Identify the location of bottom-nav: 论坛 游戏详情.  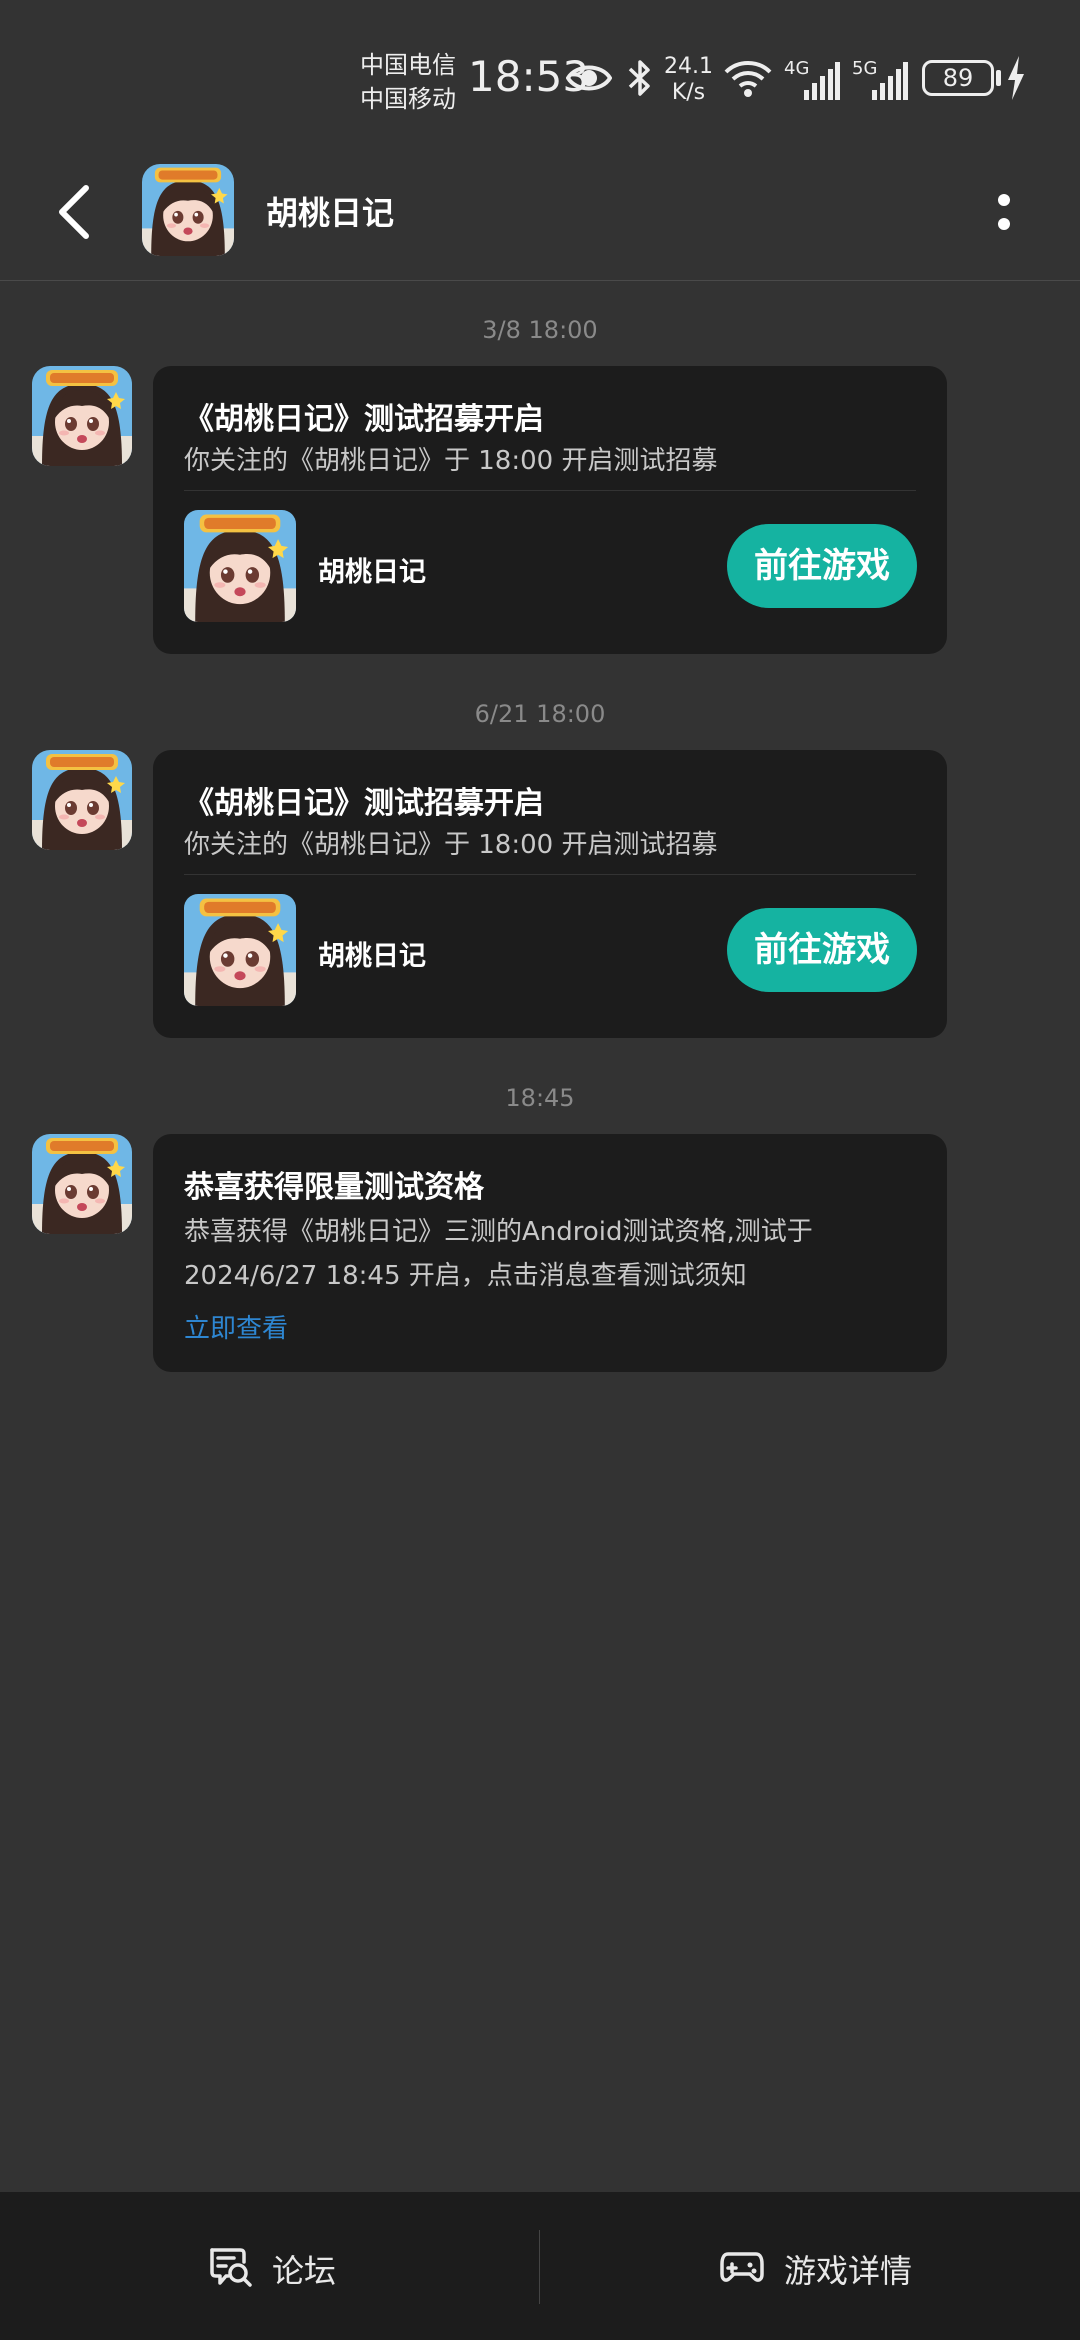
(540, 2266).